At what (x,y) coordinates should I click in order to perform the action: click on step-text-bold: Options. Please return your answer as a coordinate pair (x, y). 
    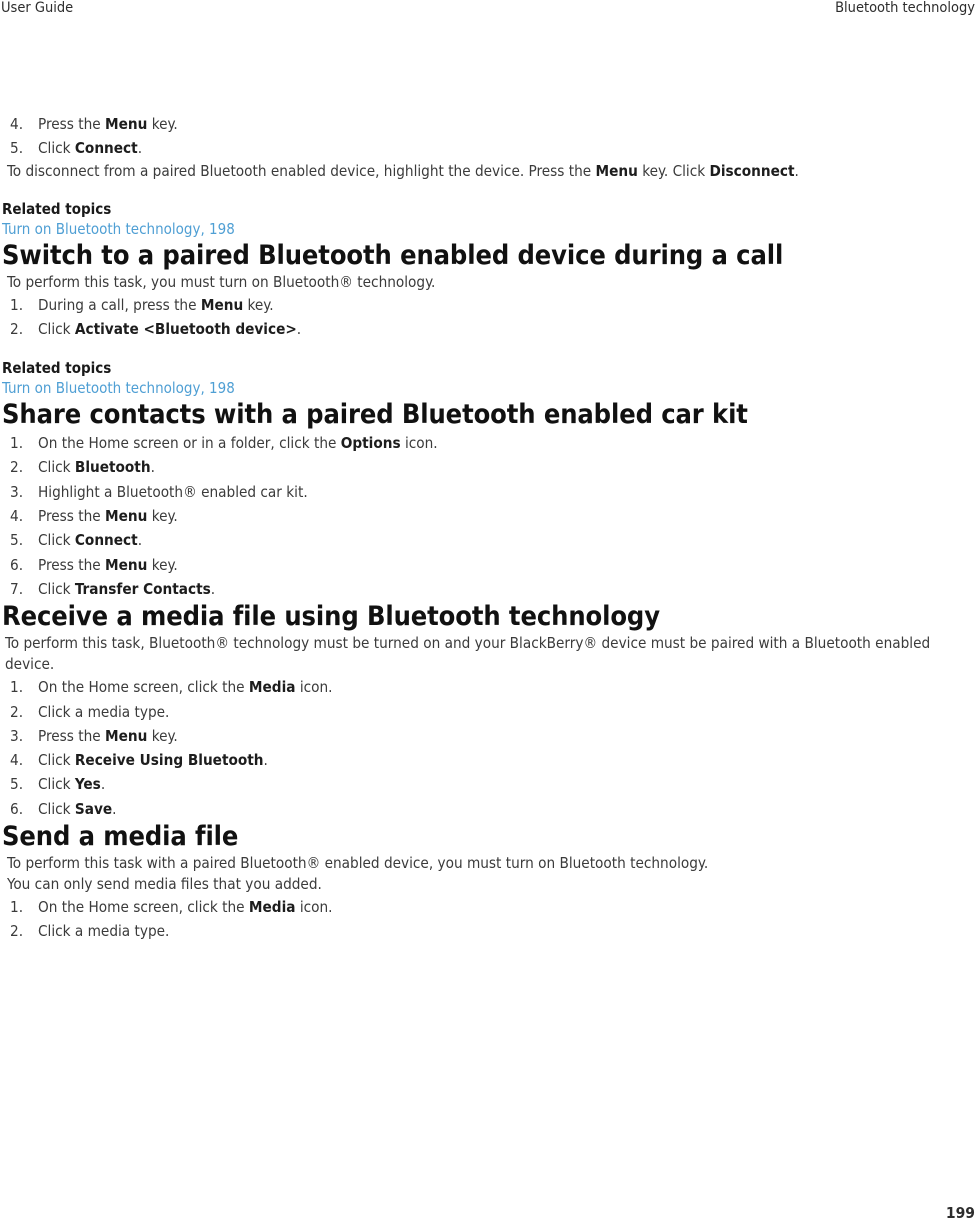
    Looking at the image, I should click on (370, 443).